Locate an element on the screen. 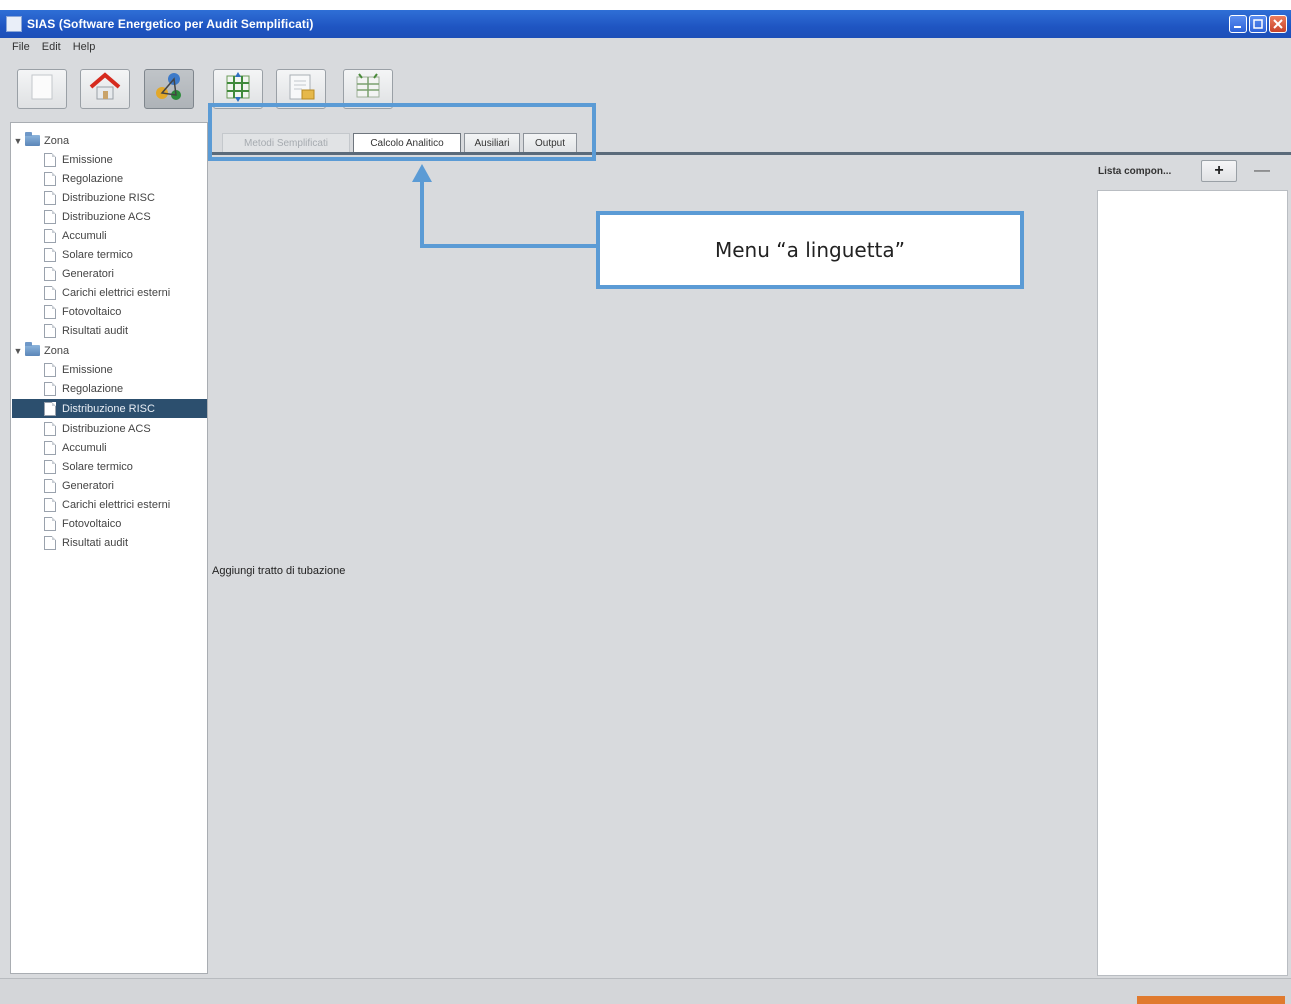 This screenshot has height=1004, width=1291. close-icon is located at coordinates (1278, 24).